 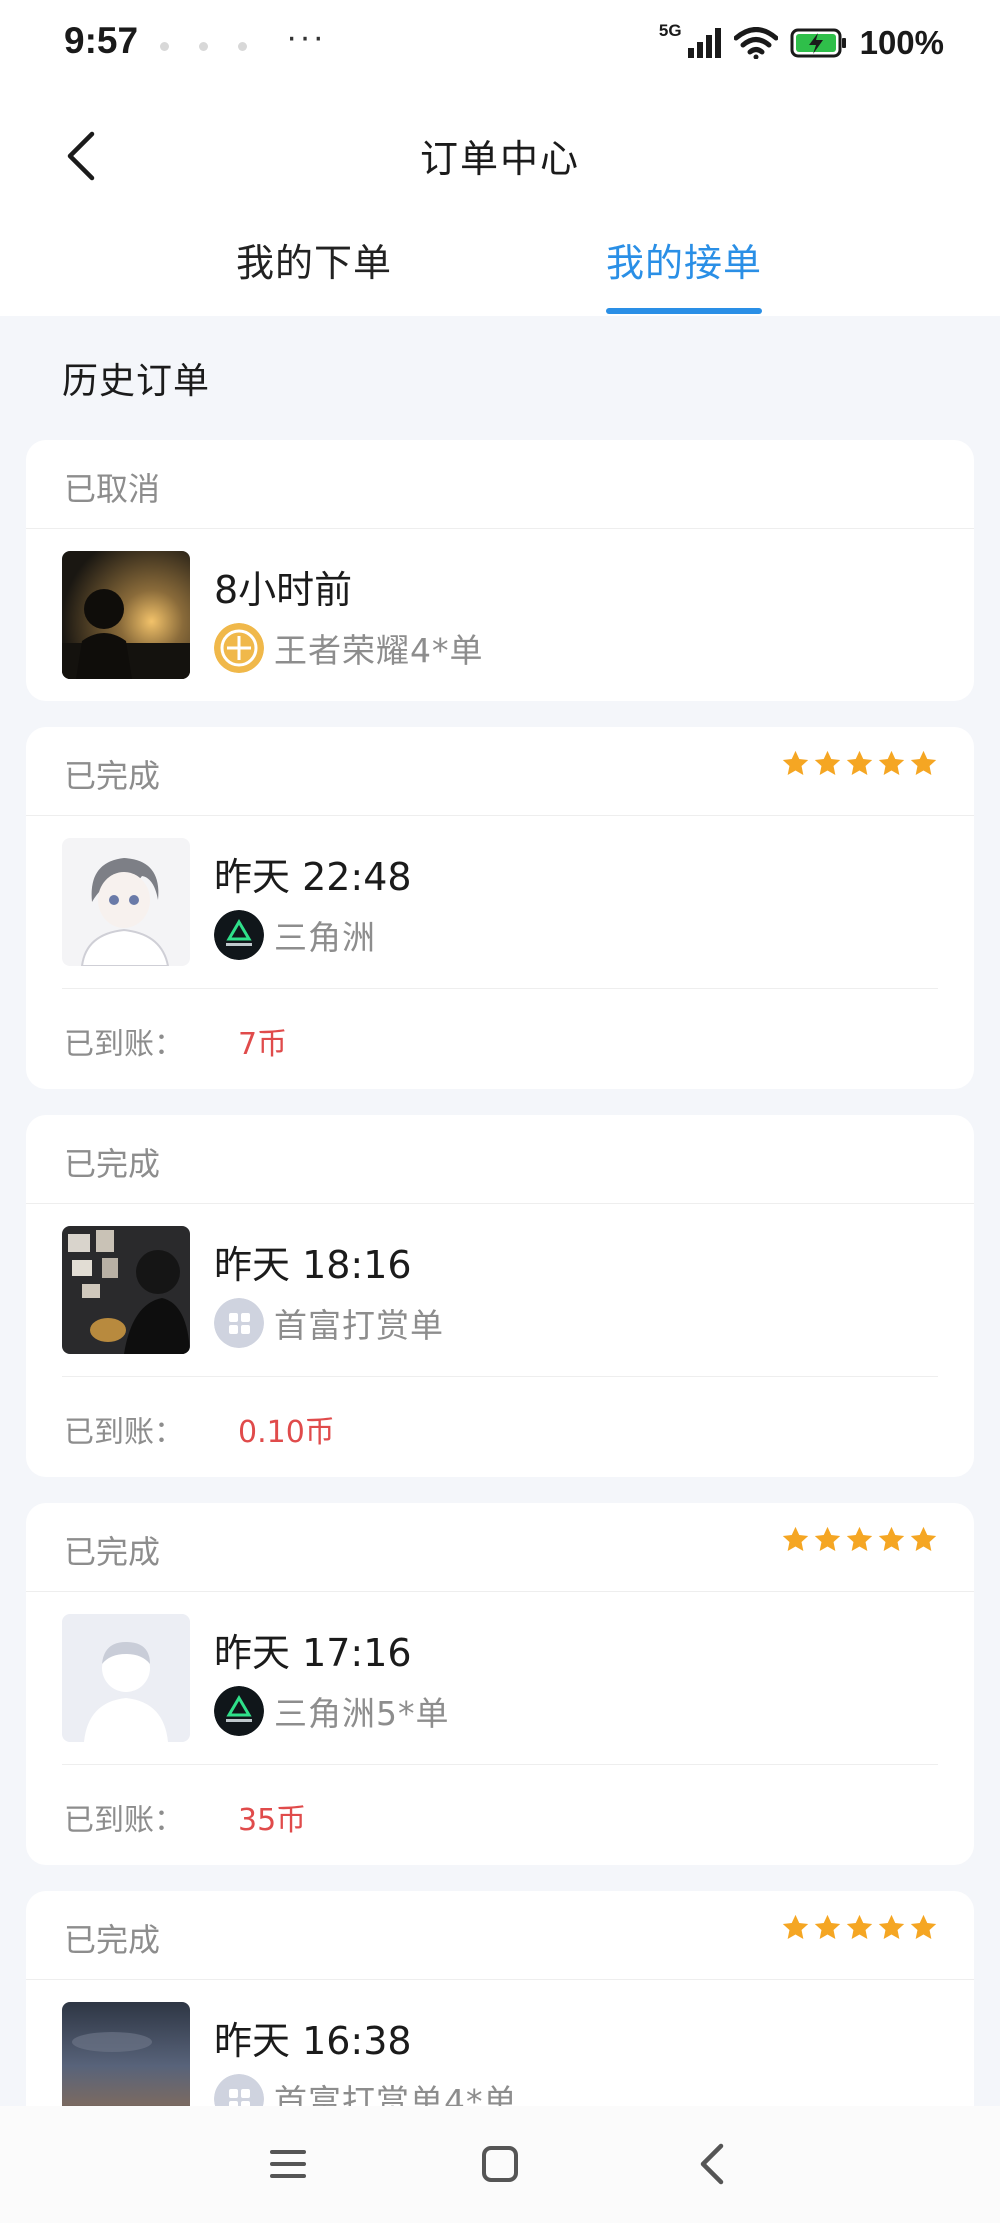 I want to click on income-value: 35币, so click(x=272, y=1820).